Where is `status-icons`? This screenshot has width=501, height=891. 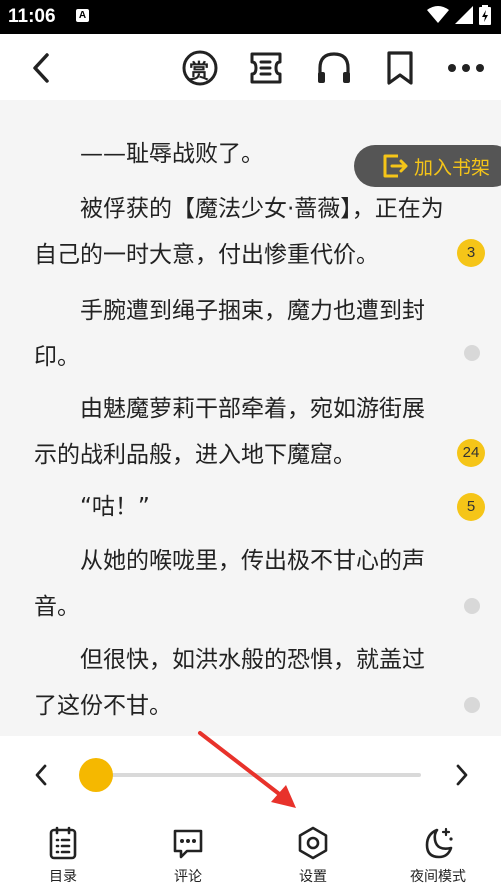
status-icons is located at coordinates (459, 15).